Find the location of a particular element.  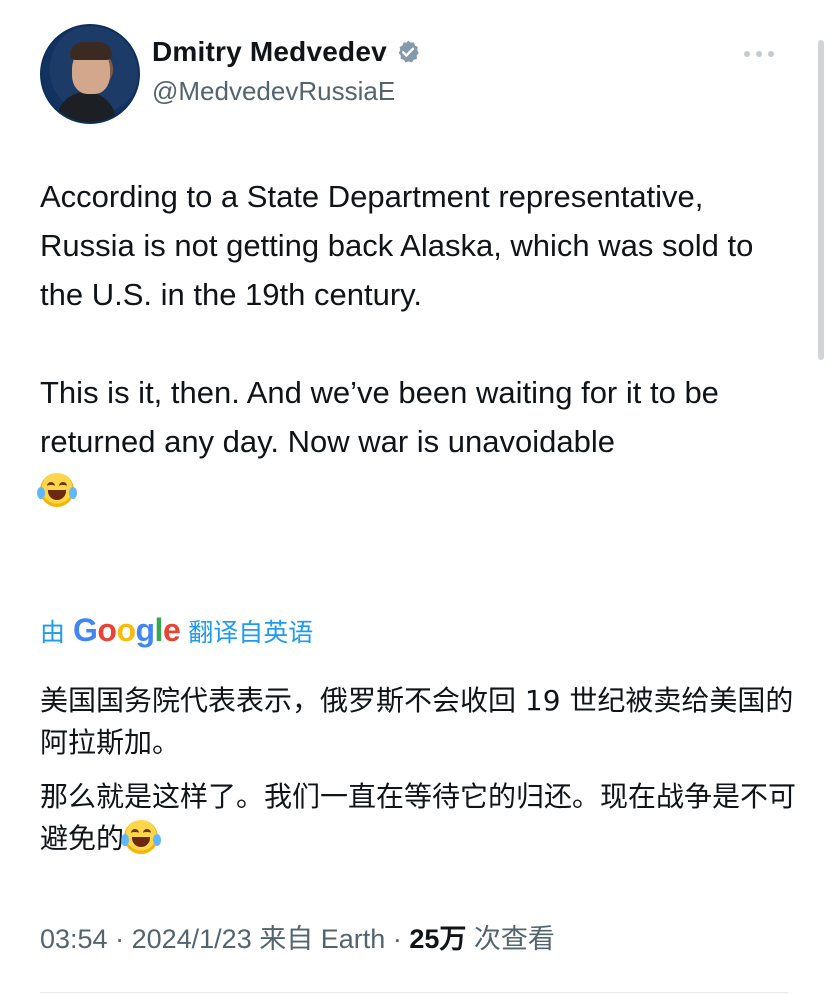

translated-by-google: 由 Google 翻译自英语 is located at coordinates (176, 630).